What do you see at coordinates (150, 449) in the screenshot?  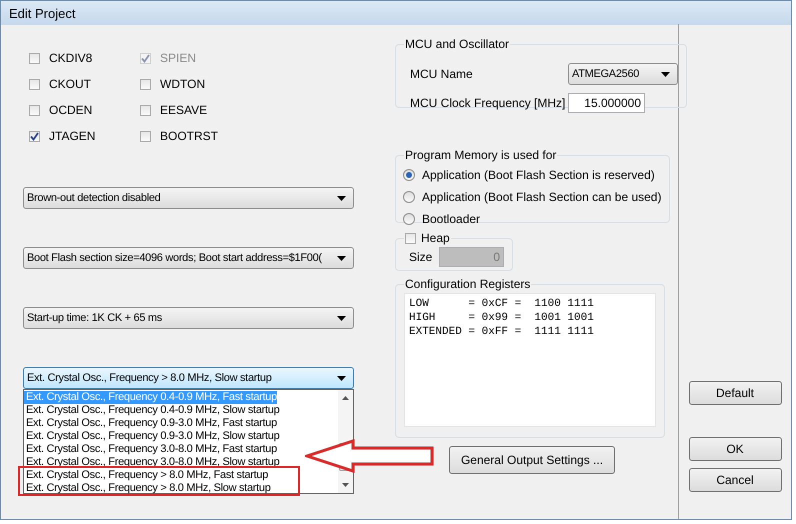 I see `list-option: Ext. Crystal Osc., Frequency 3.0-8.0 MHz, Fast startup` at bounding box center [150, 449].